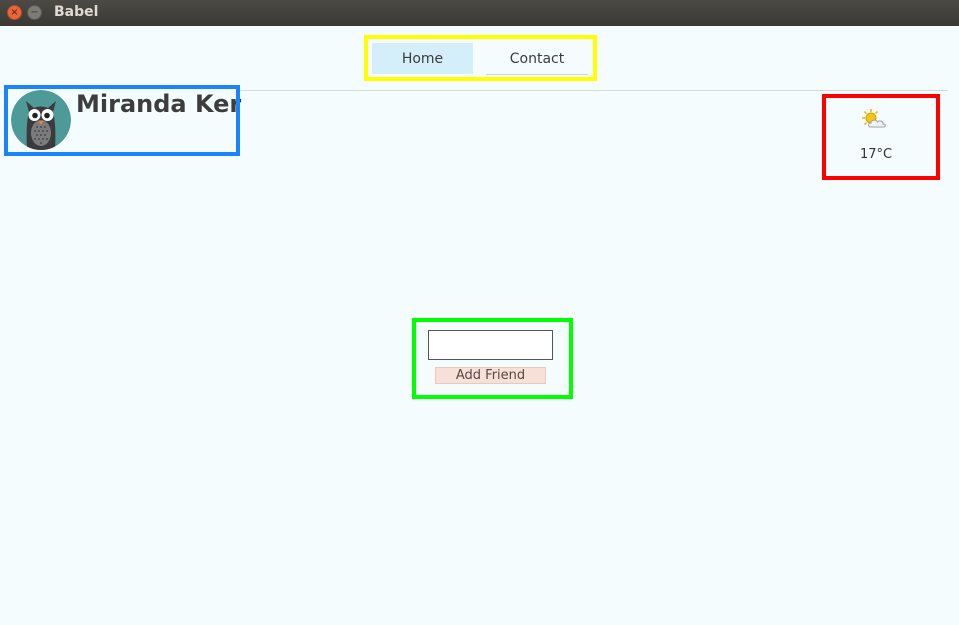  I want to click on owl-avatar-icon, so click(41, 120).